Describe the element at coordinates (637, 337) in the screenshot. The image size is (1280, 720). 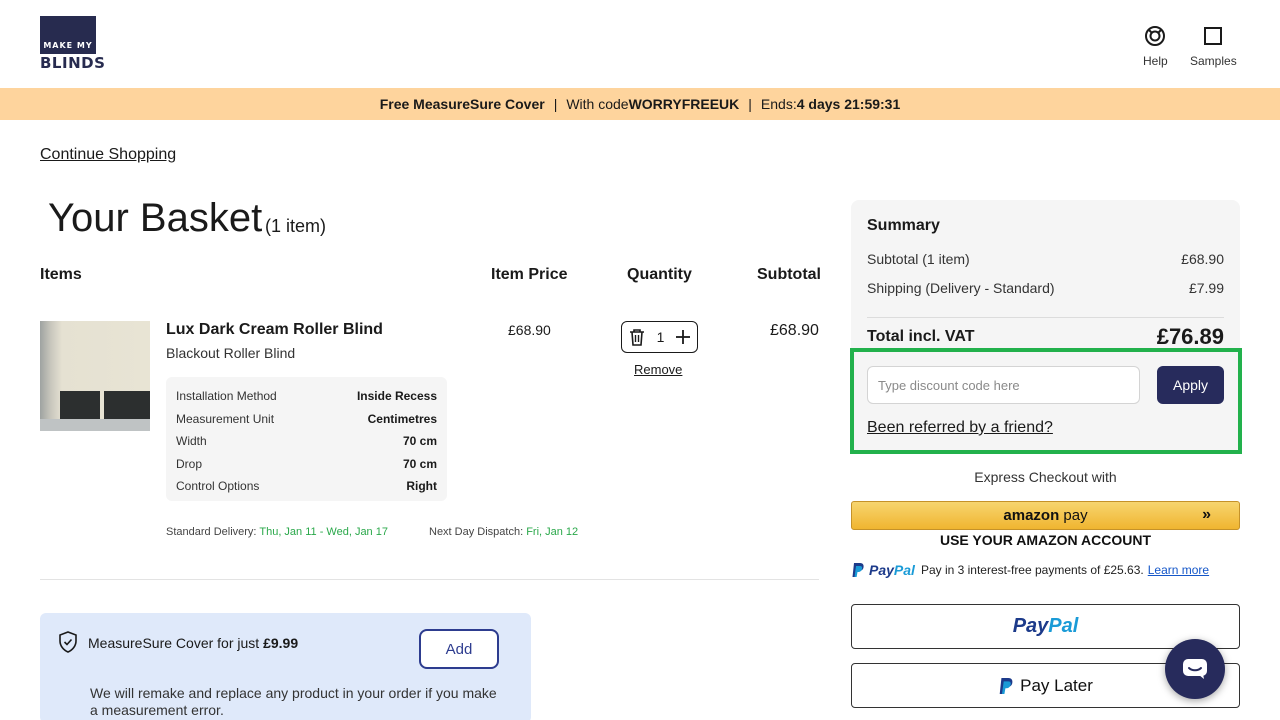
I see `trash-icon` at that location.